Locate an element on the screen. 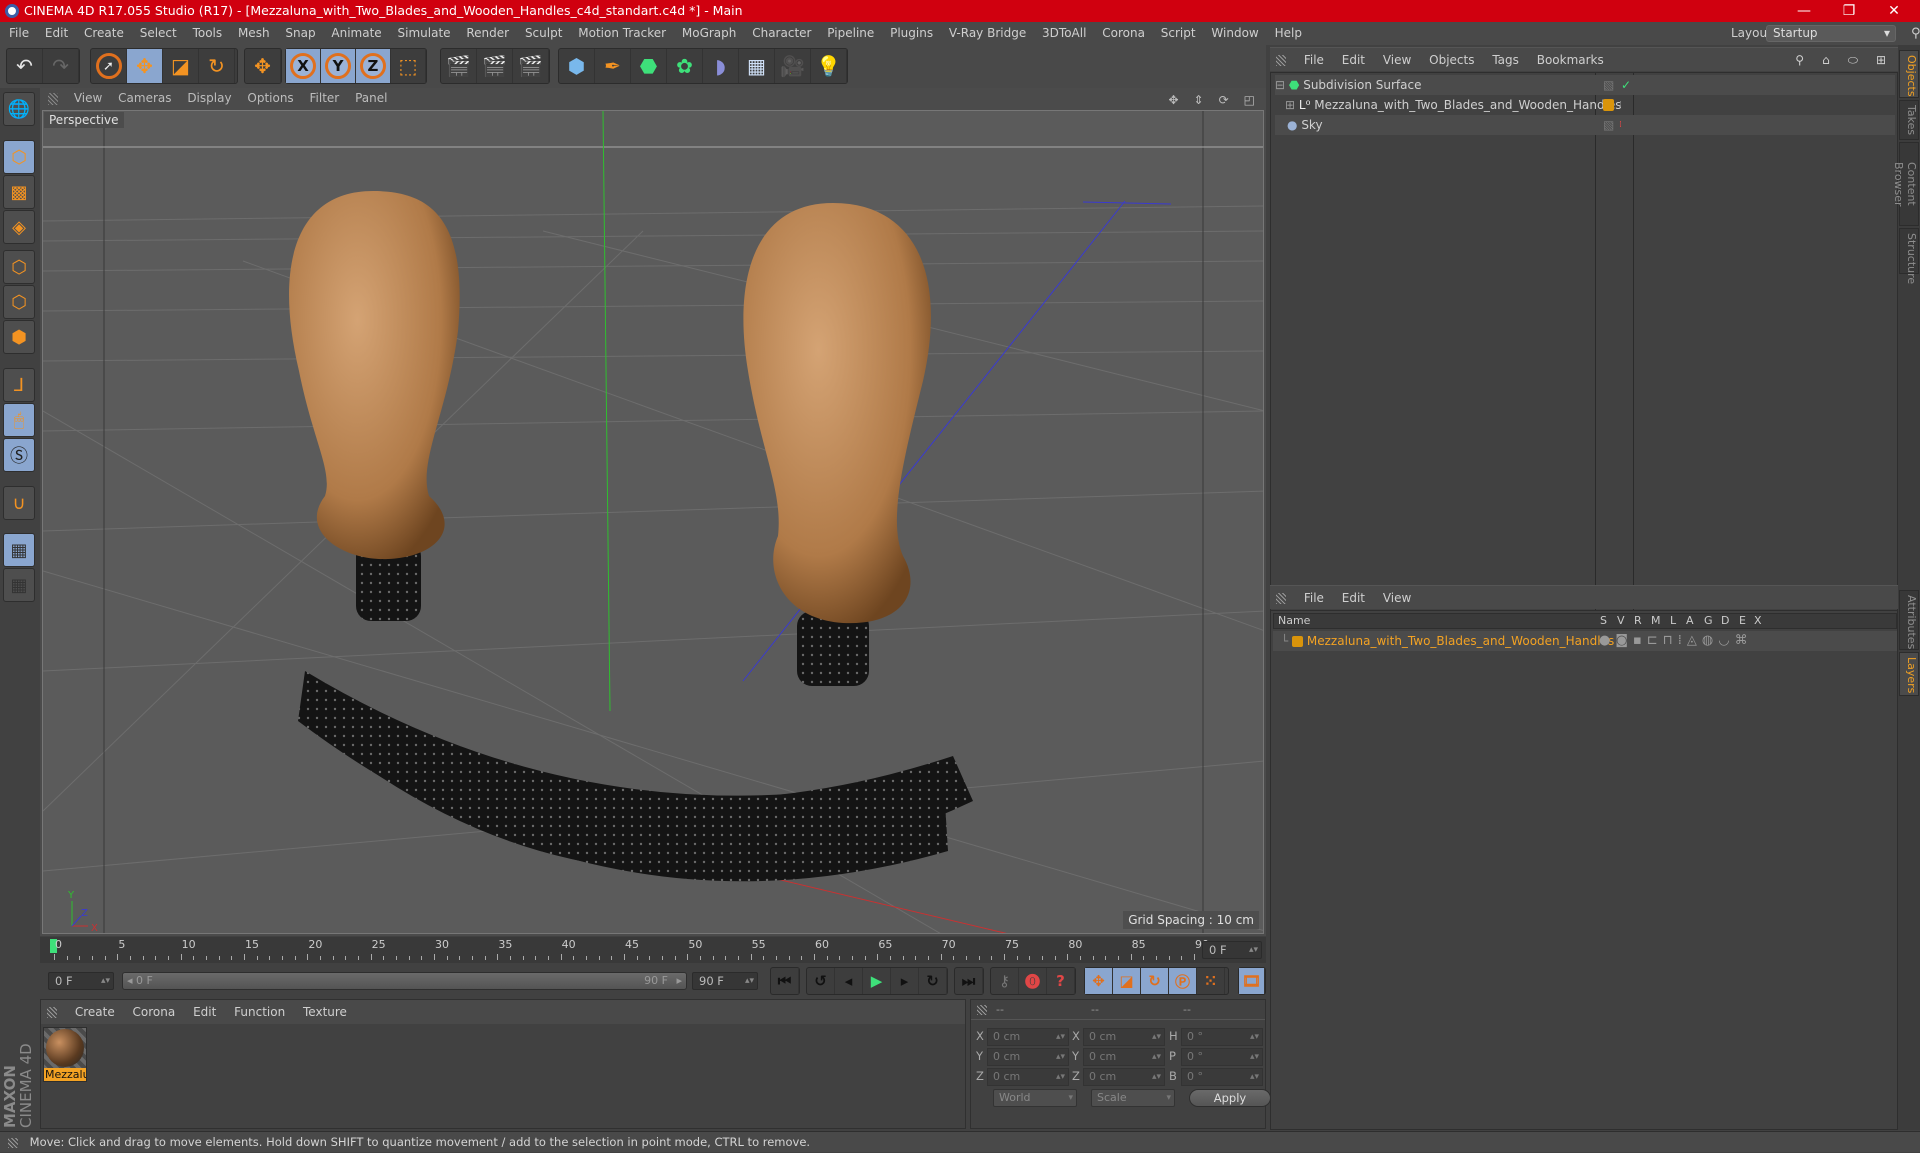 The image size is (1920, 1153). object-name: Sky is located at coordinates (1311, 125).